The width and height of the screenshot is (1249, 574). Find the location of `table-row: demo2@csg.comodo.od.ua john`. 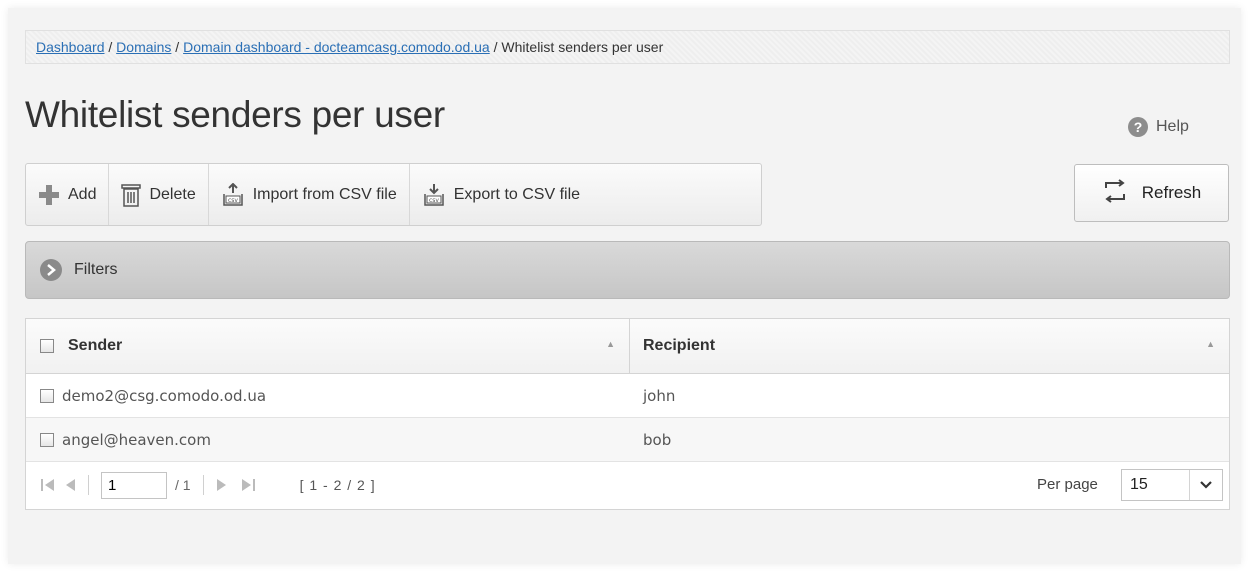

table-row: demo2@csg.comodo.od.ua john is located at coordinates (627, 396).